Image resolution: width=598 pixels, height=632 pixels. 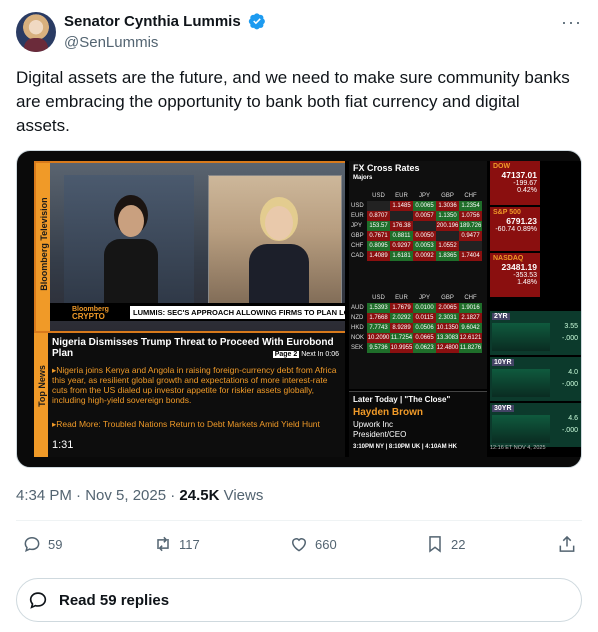 I want to click on fx-cell: 12.4800, so click(x=447, y=348).